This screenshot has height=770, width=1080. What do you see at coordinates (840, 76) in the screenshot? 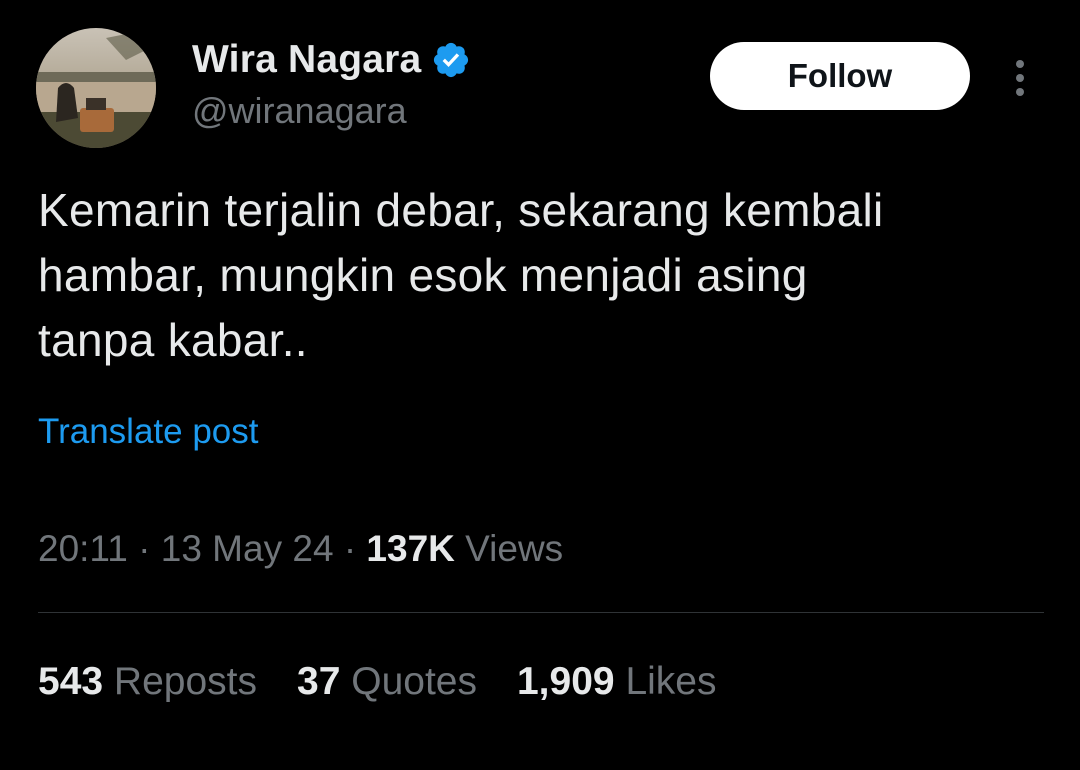
I see `follow-button: Follow` at bounding box center [840, 76].